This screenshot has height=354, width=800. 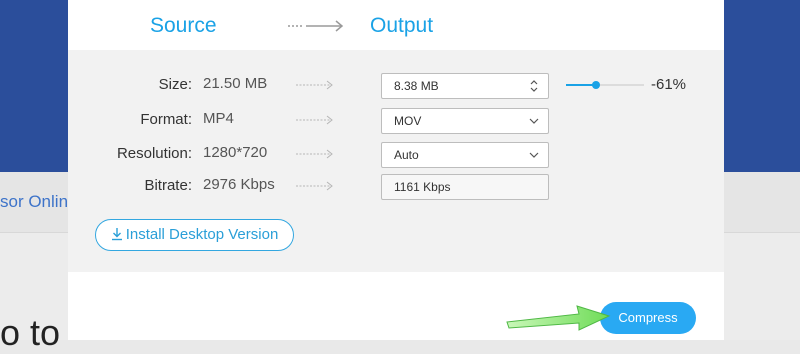 What do you see at coordinates (534, 86) in the screenshot?
I see `up-down-caret-icon` at bounding box center [534, 86].